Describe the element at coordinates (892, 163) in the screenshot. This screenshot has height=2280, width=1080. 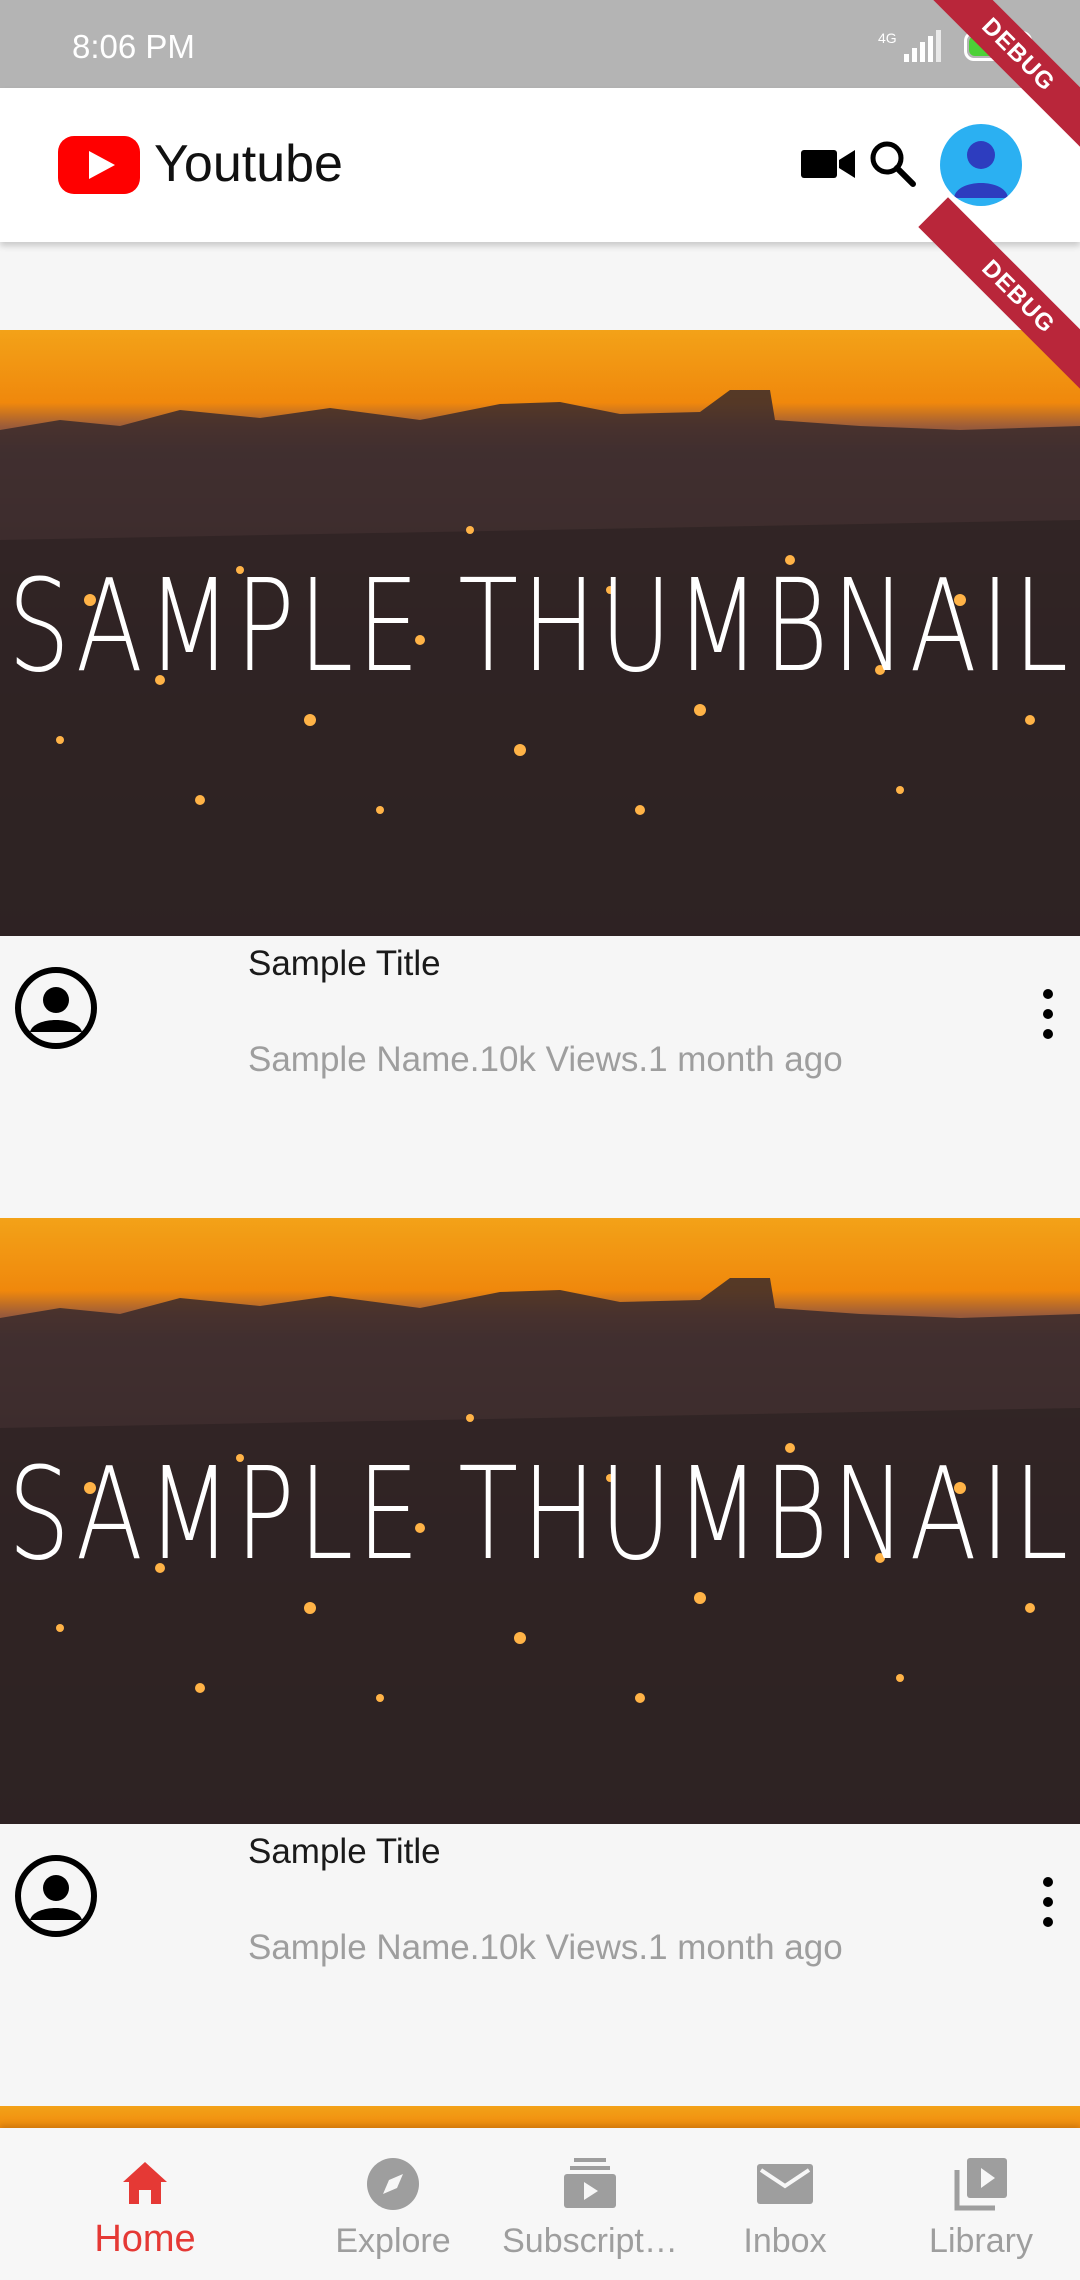
I see `search-icon` at that location.